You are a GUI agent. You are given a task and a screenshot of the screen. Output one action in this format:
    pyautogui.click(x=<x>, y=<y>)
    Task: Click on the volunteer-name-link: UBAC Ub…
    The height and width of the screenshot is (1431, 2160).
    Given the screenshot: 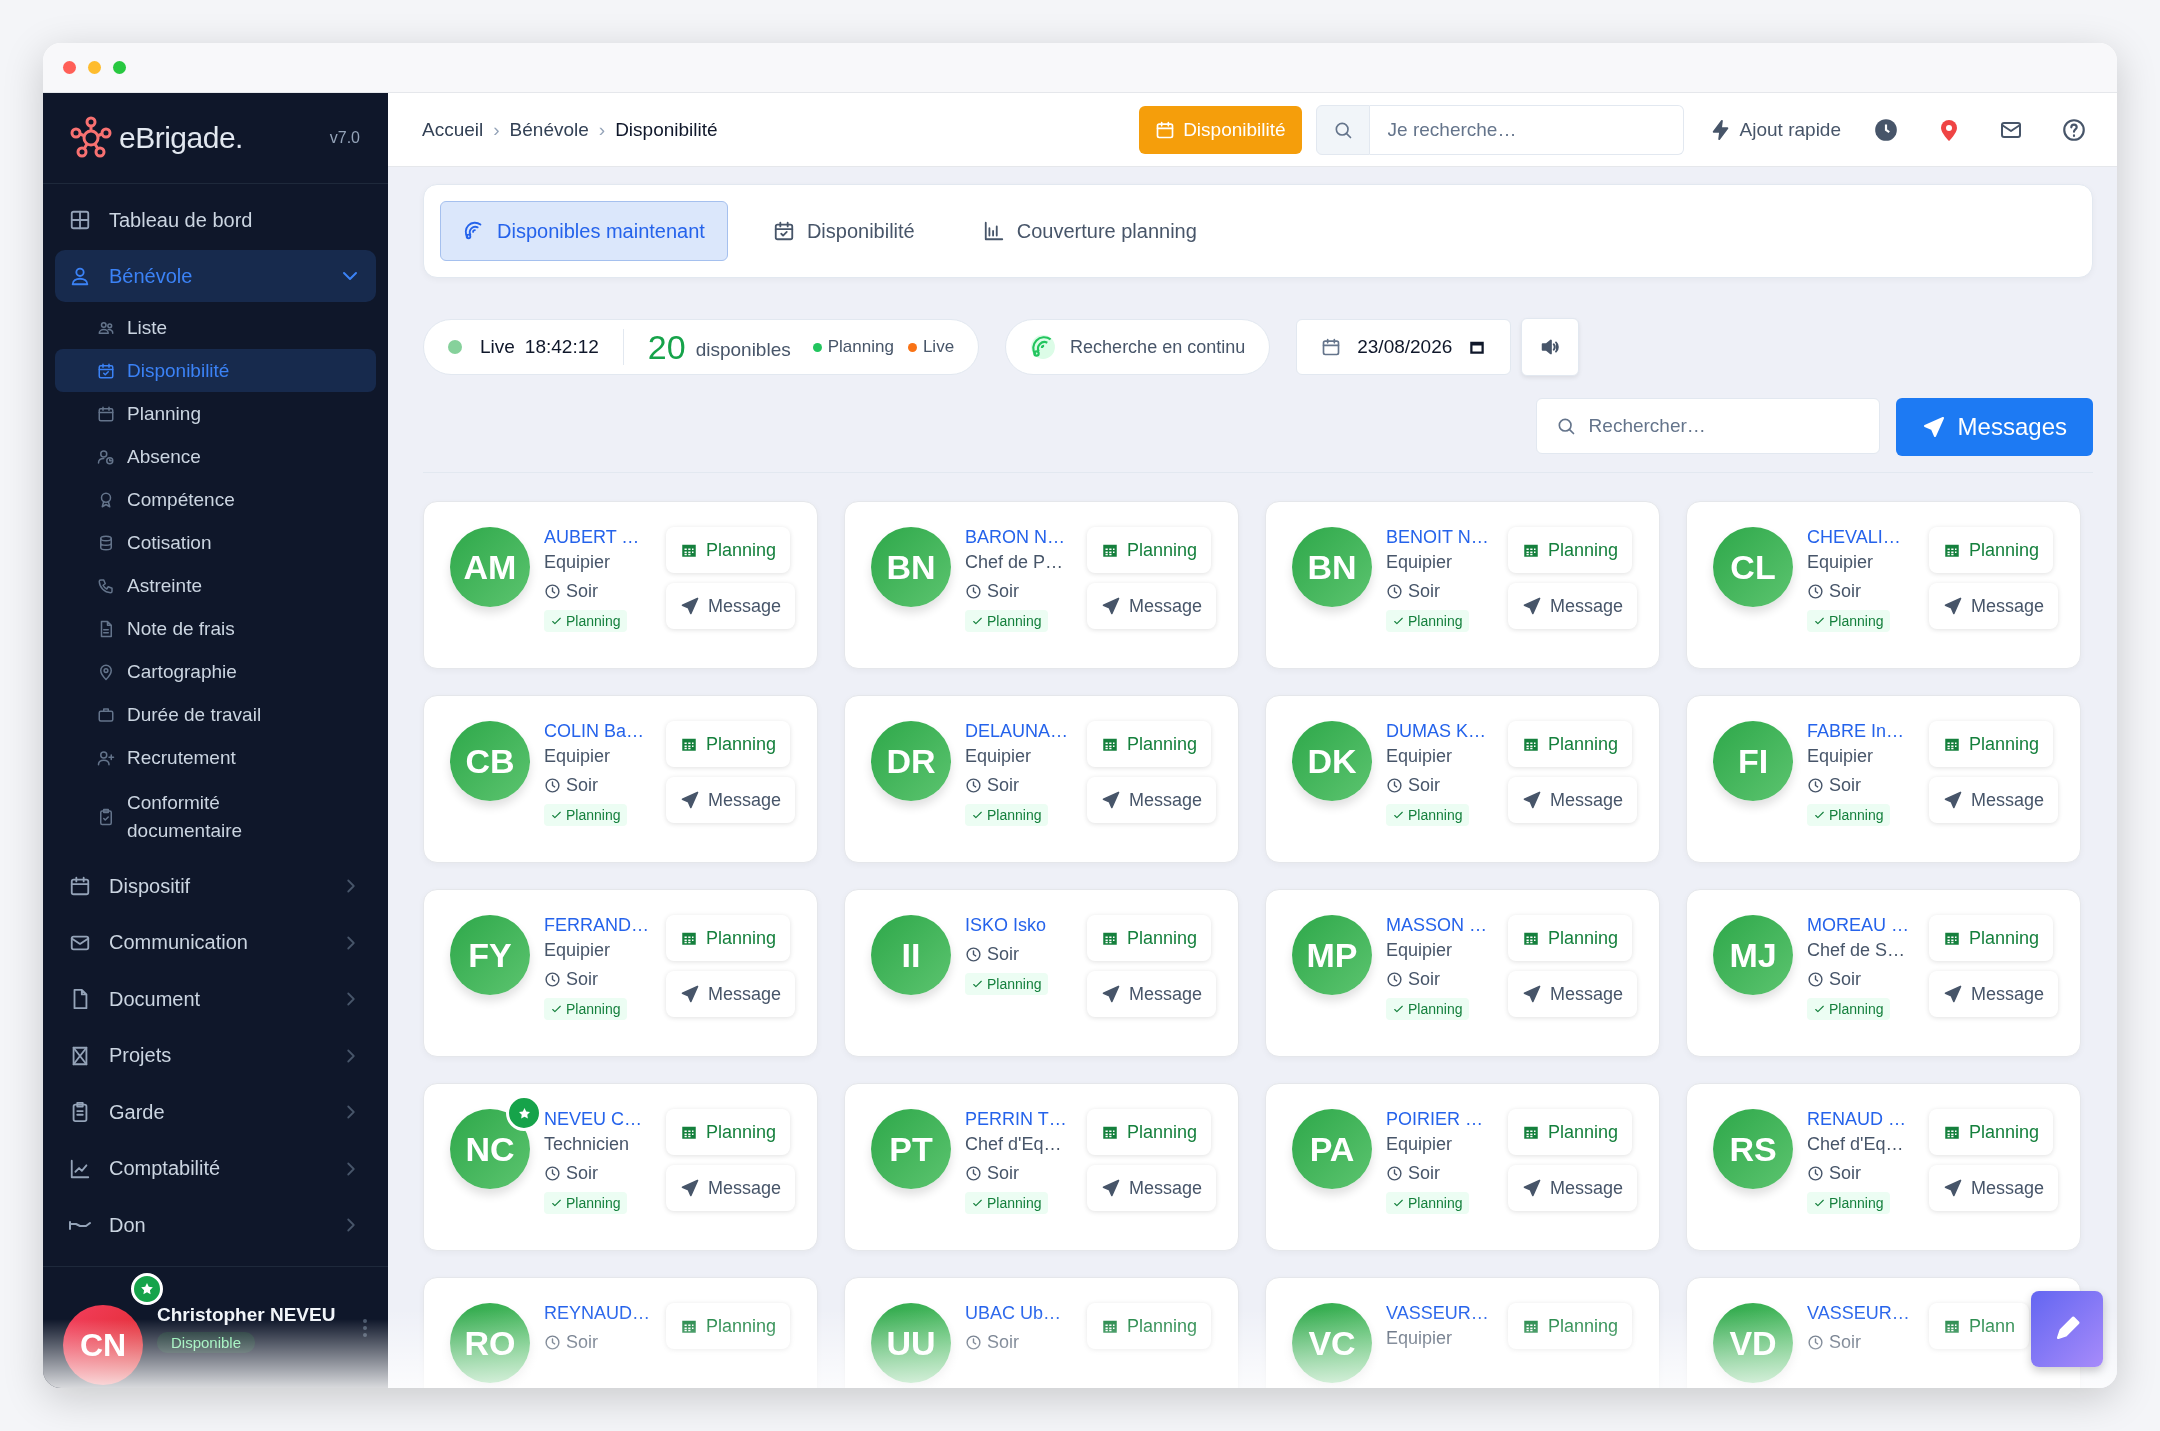 What is the action you would take?
    pyautogui.click(x=1019, y=1313)
    